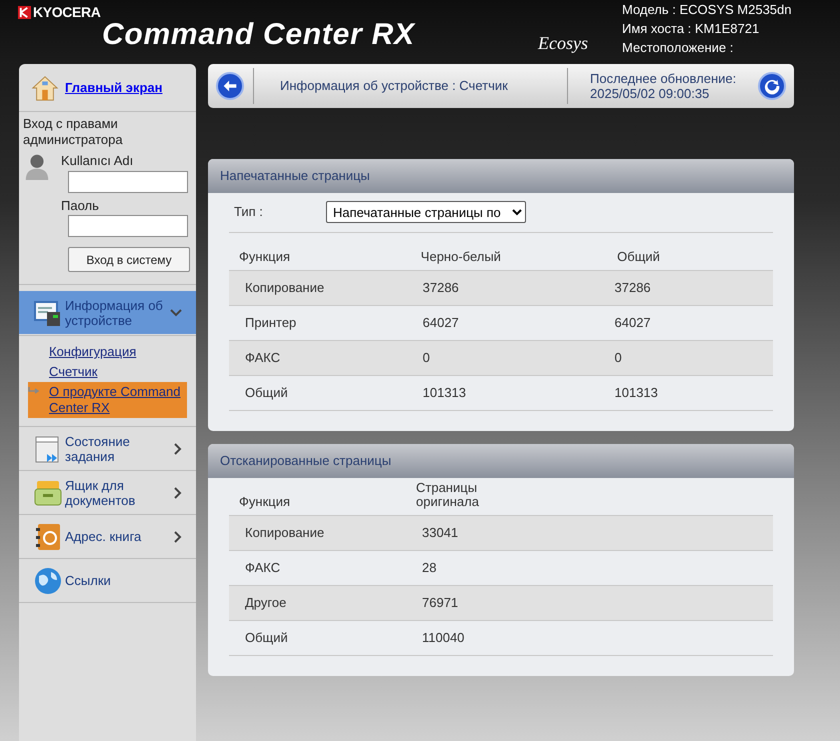 This screenshot has width=840, height=741. Describe the element at coordinates (430, 568) in the screenshot. I see `table-cell-text: 28` at that location.